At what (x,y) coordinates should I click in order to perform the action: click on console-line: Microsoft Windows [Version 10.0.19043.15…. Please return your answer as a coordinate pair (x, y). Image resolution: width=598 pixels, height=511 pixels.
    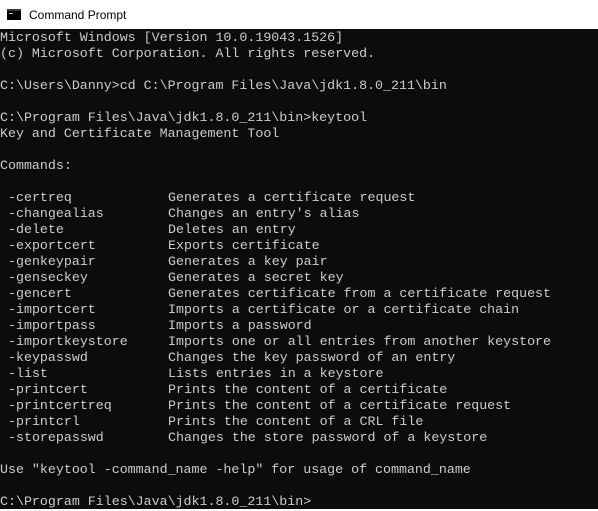
    Looking at the image, I should click on (172, 37).